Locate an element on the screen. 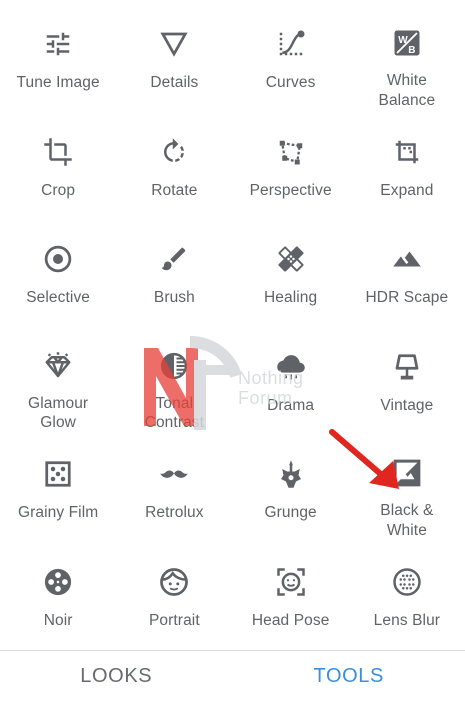 The image size is (465, 706). brush-icon is located at coordinates (174, 259).